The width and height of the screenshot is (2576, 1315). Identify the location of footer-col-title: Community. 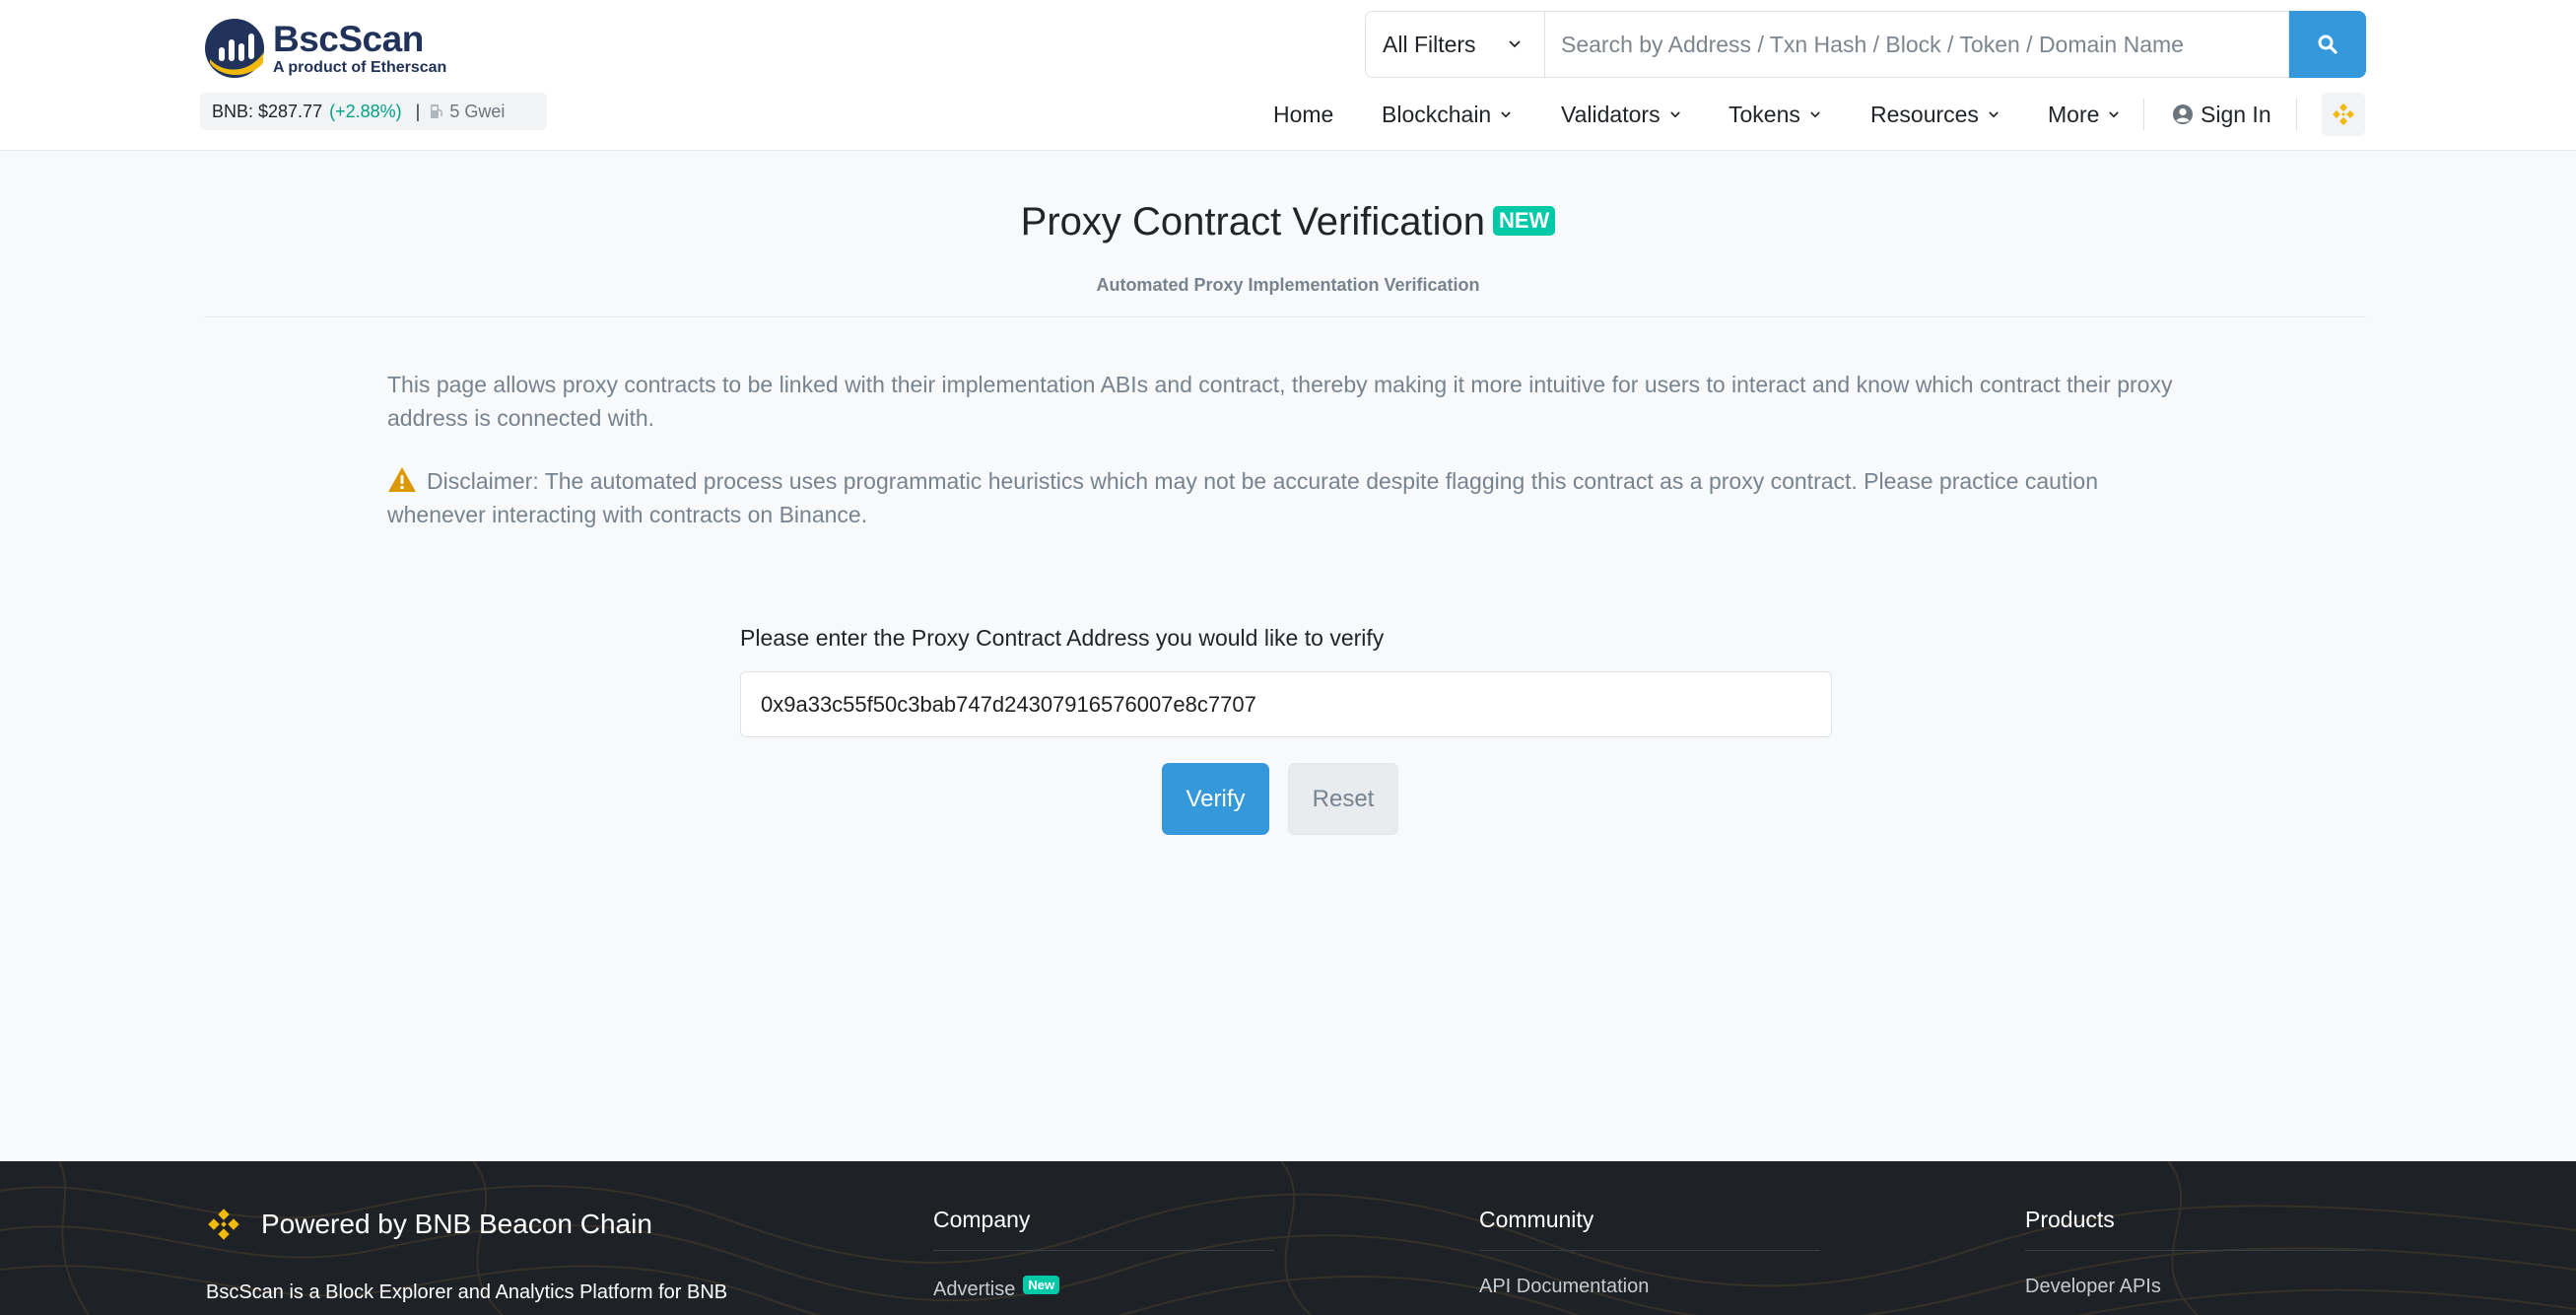
(1536, 1219).